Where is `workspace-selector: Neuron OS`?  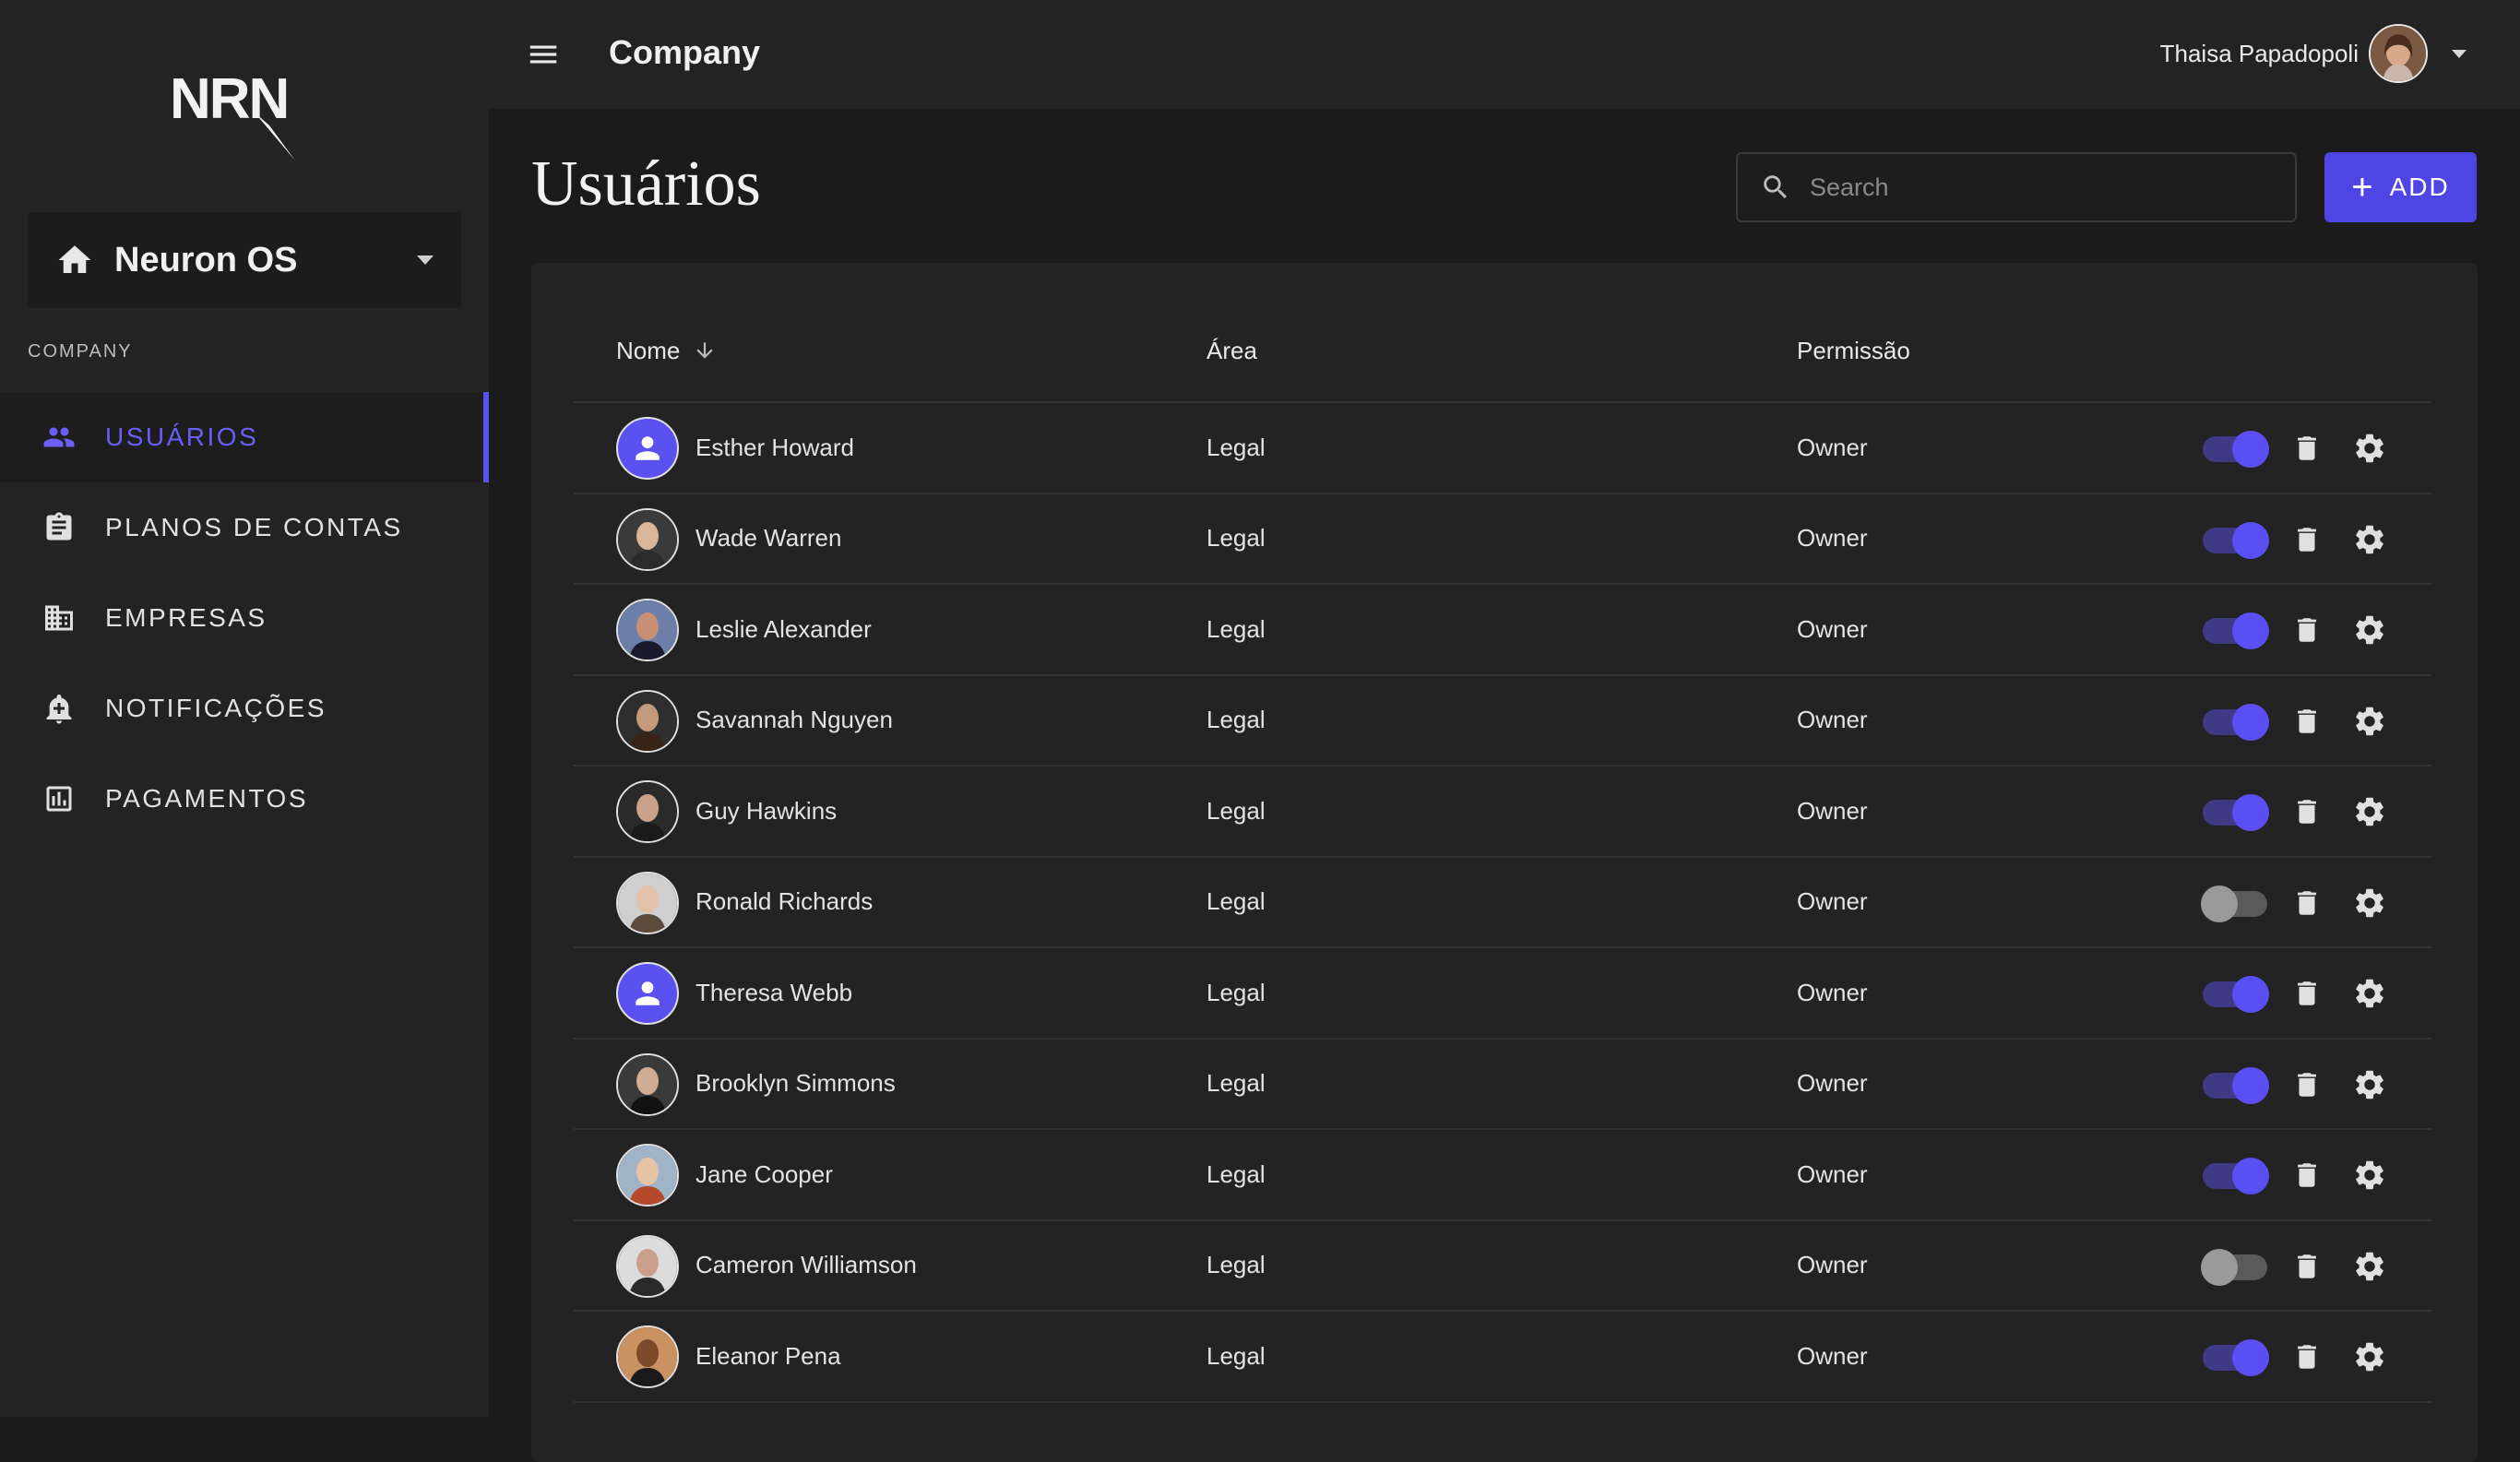 workspace-selector: Neuron OS is located at coordinates (244, 260).